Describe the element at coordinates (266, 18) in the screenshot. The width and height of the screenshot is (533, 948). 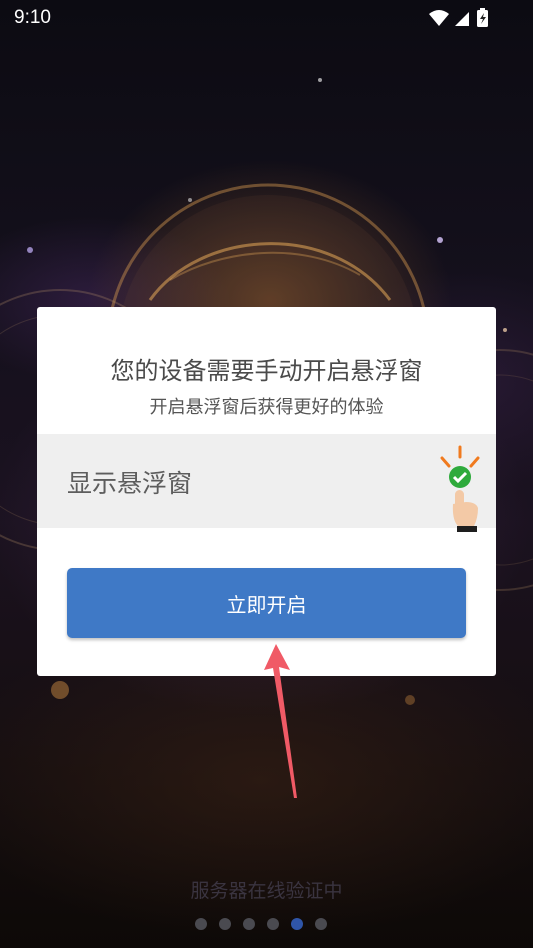
I see `status-bar: 9:10` at that location.